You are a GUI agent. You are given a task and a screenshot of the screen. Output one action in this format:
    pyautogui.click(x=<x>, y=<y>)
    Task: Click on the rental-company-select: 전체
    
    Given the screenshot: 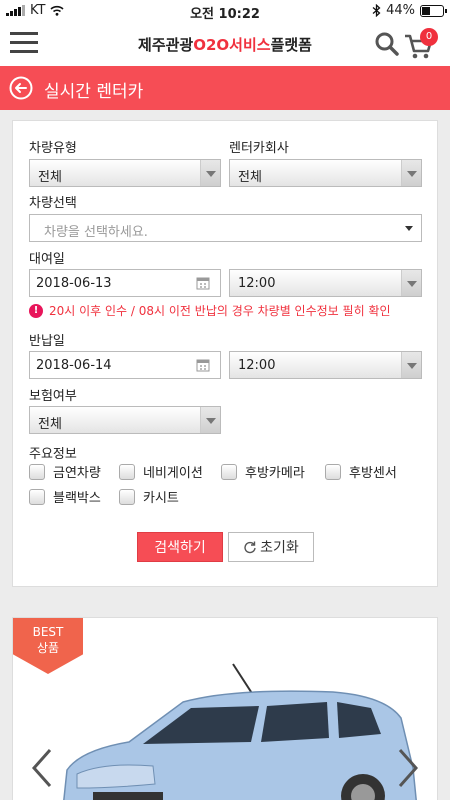 What is the action you would take?
    pyautogui.click(x=325, y=173)
    